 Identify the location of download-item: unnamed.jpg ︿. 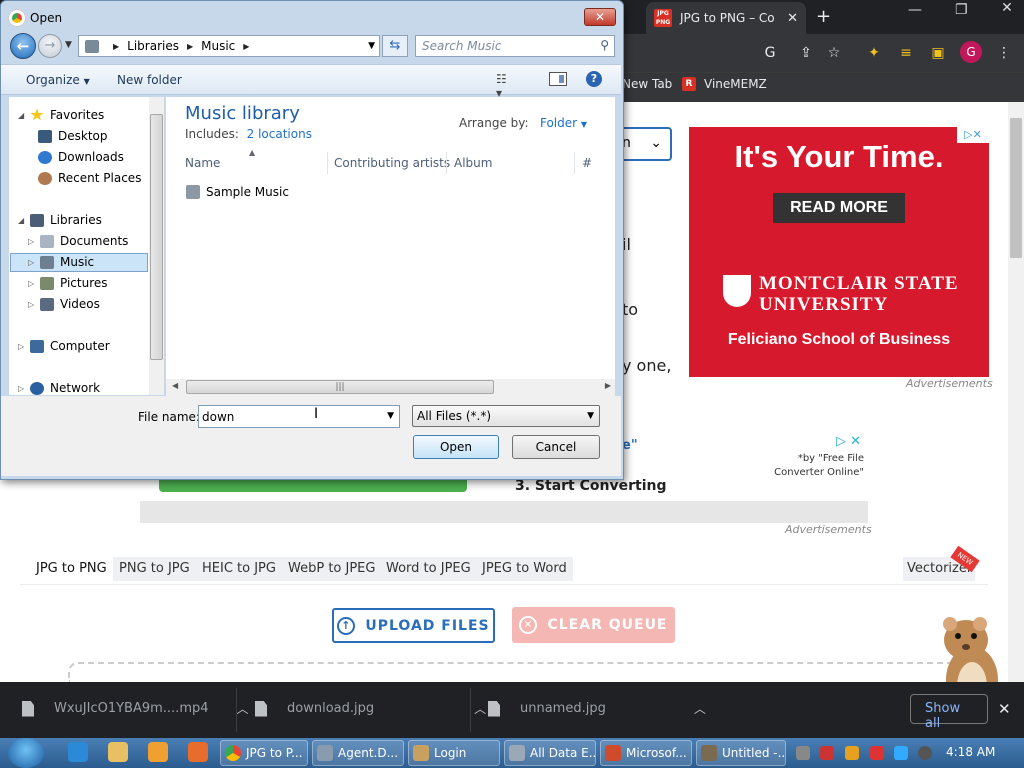
(597, 708).